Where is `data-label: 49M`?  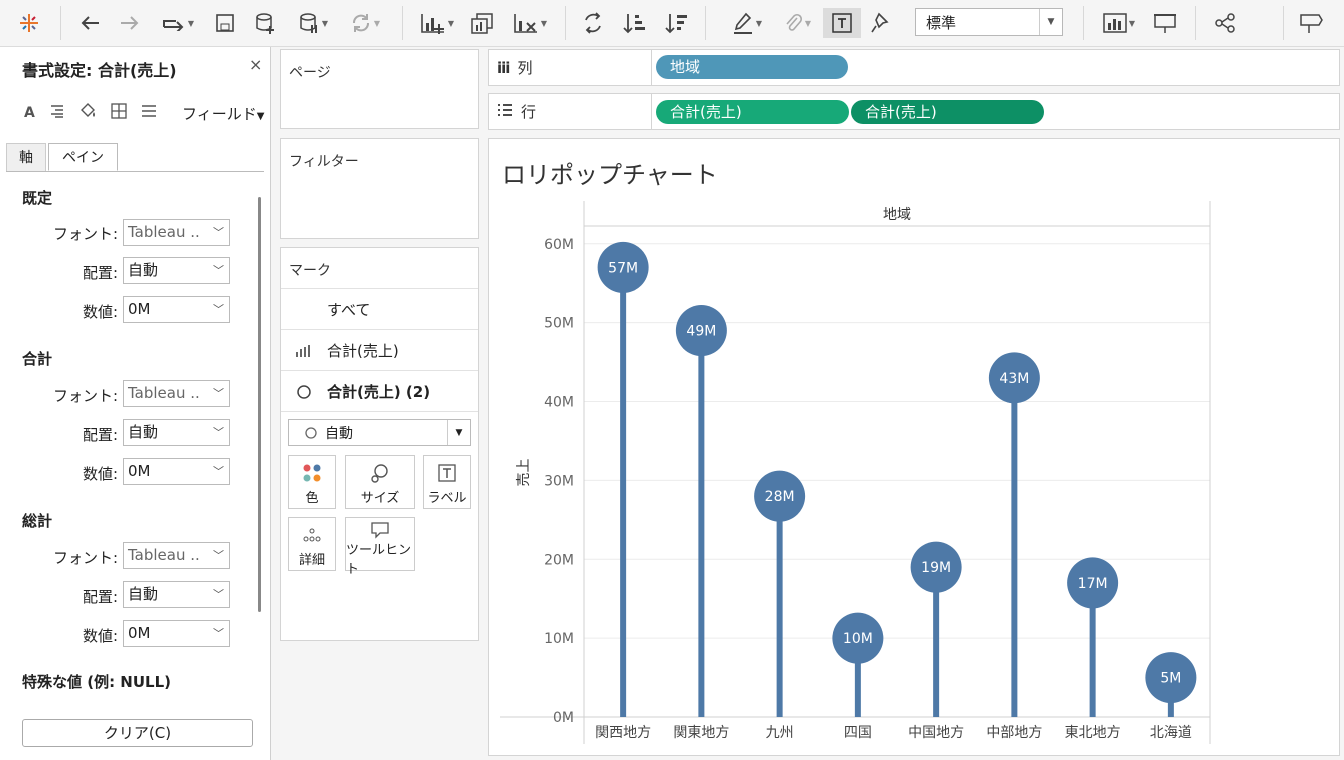 data-label: 49M is located at coordinates (701, 332).